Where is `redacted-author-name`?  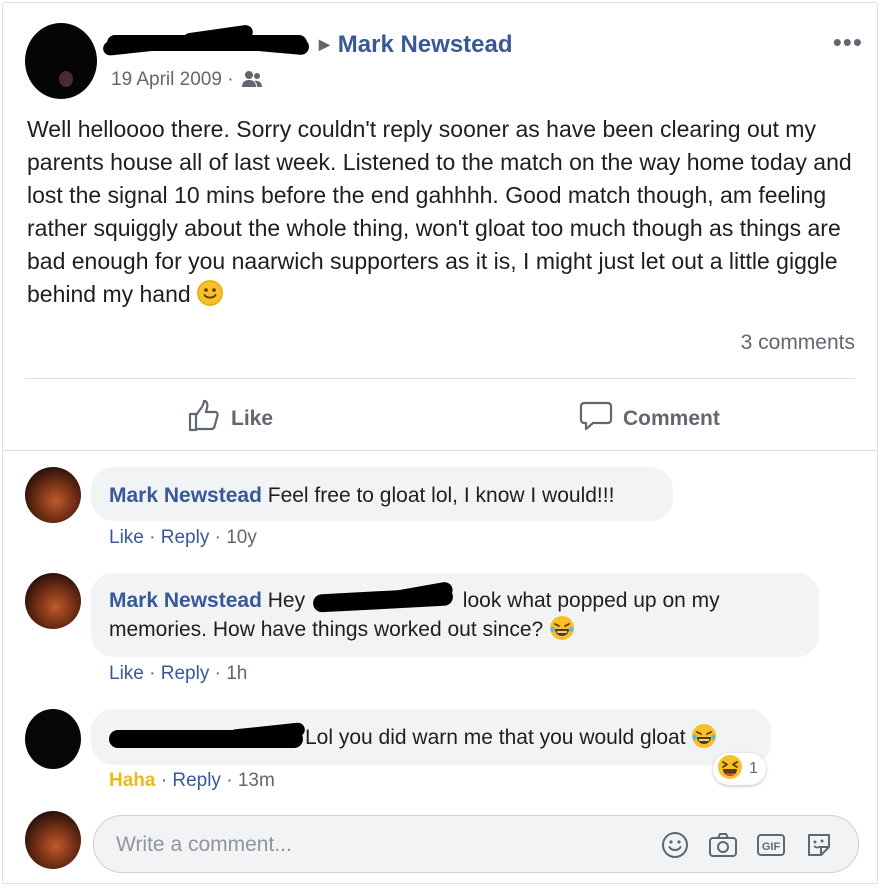
redacted-author-name is located at coordinates (207, 735).